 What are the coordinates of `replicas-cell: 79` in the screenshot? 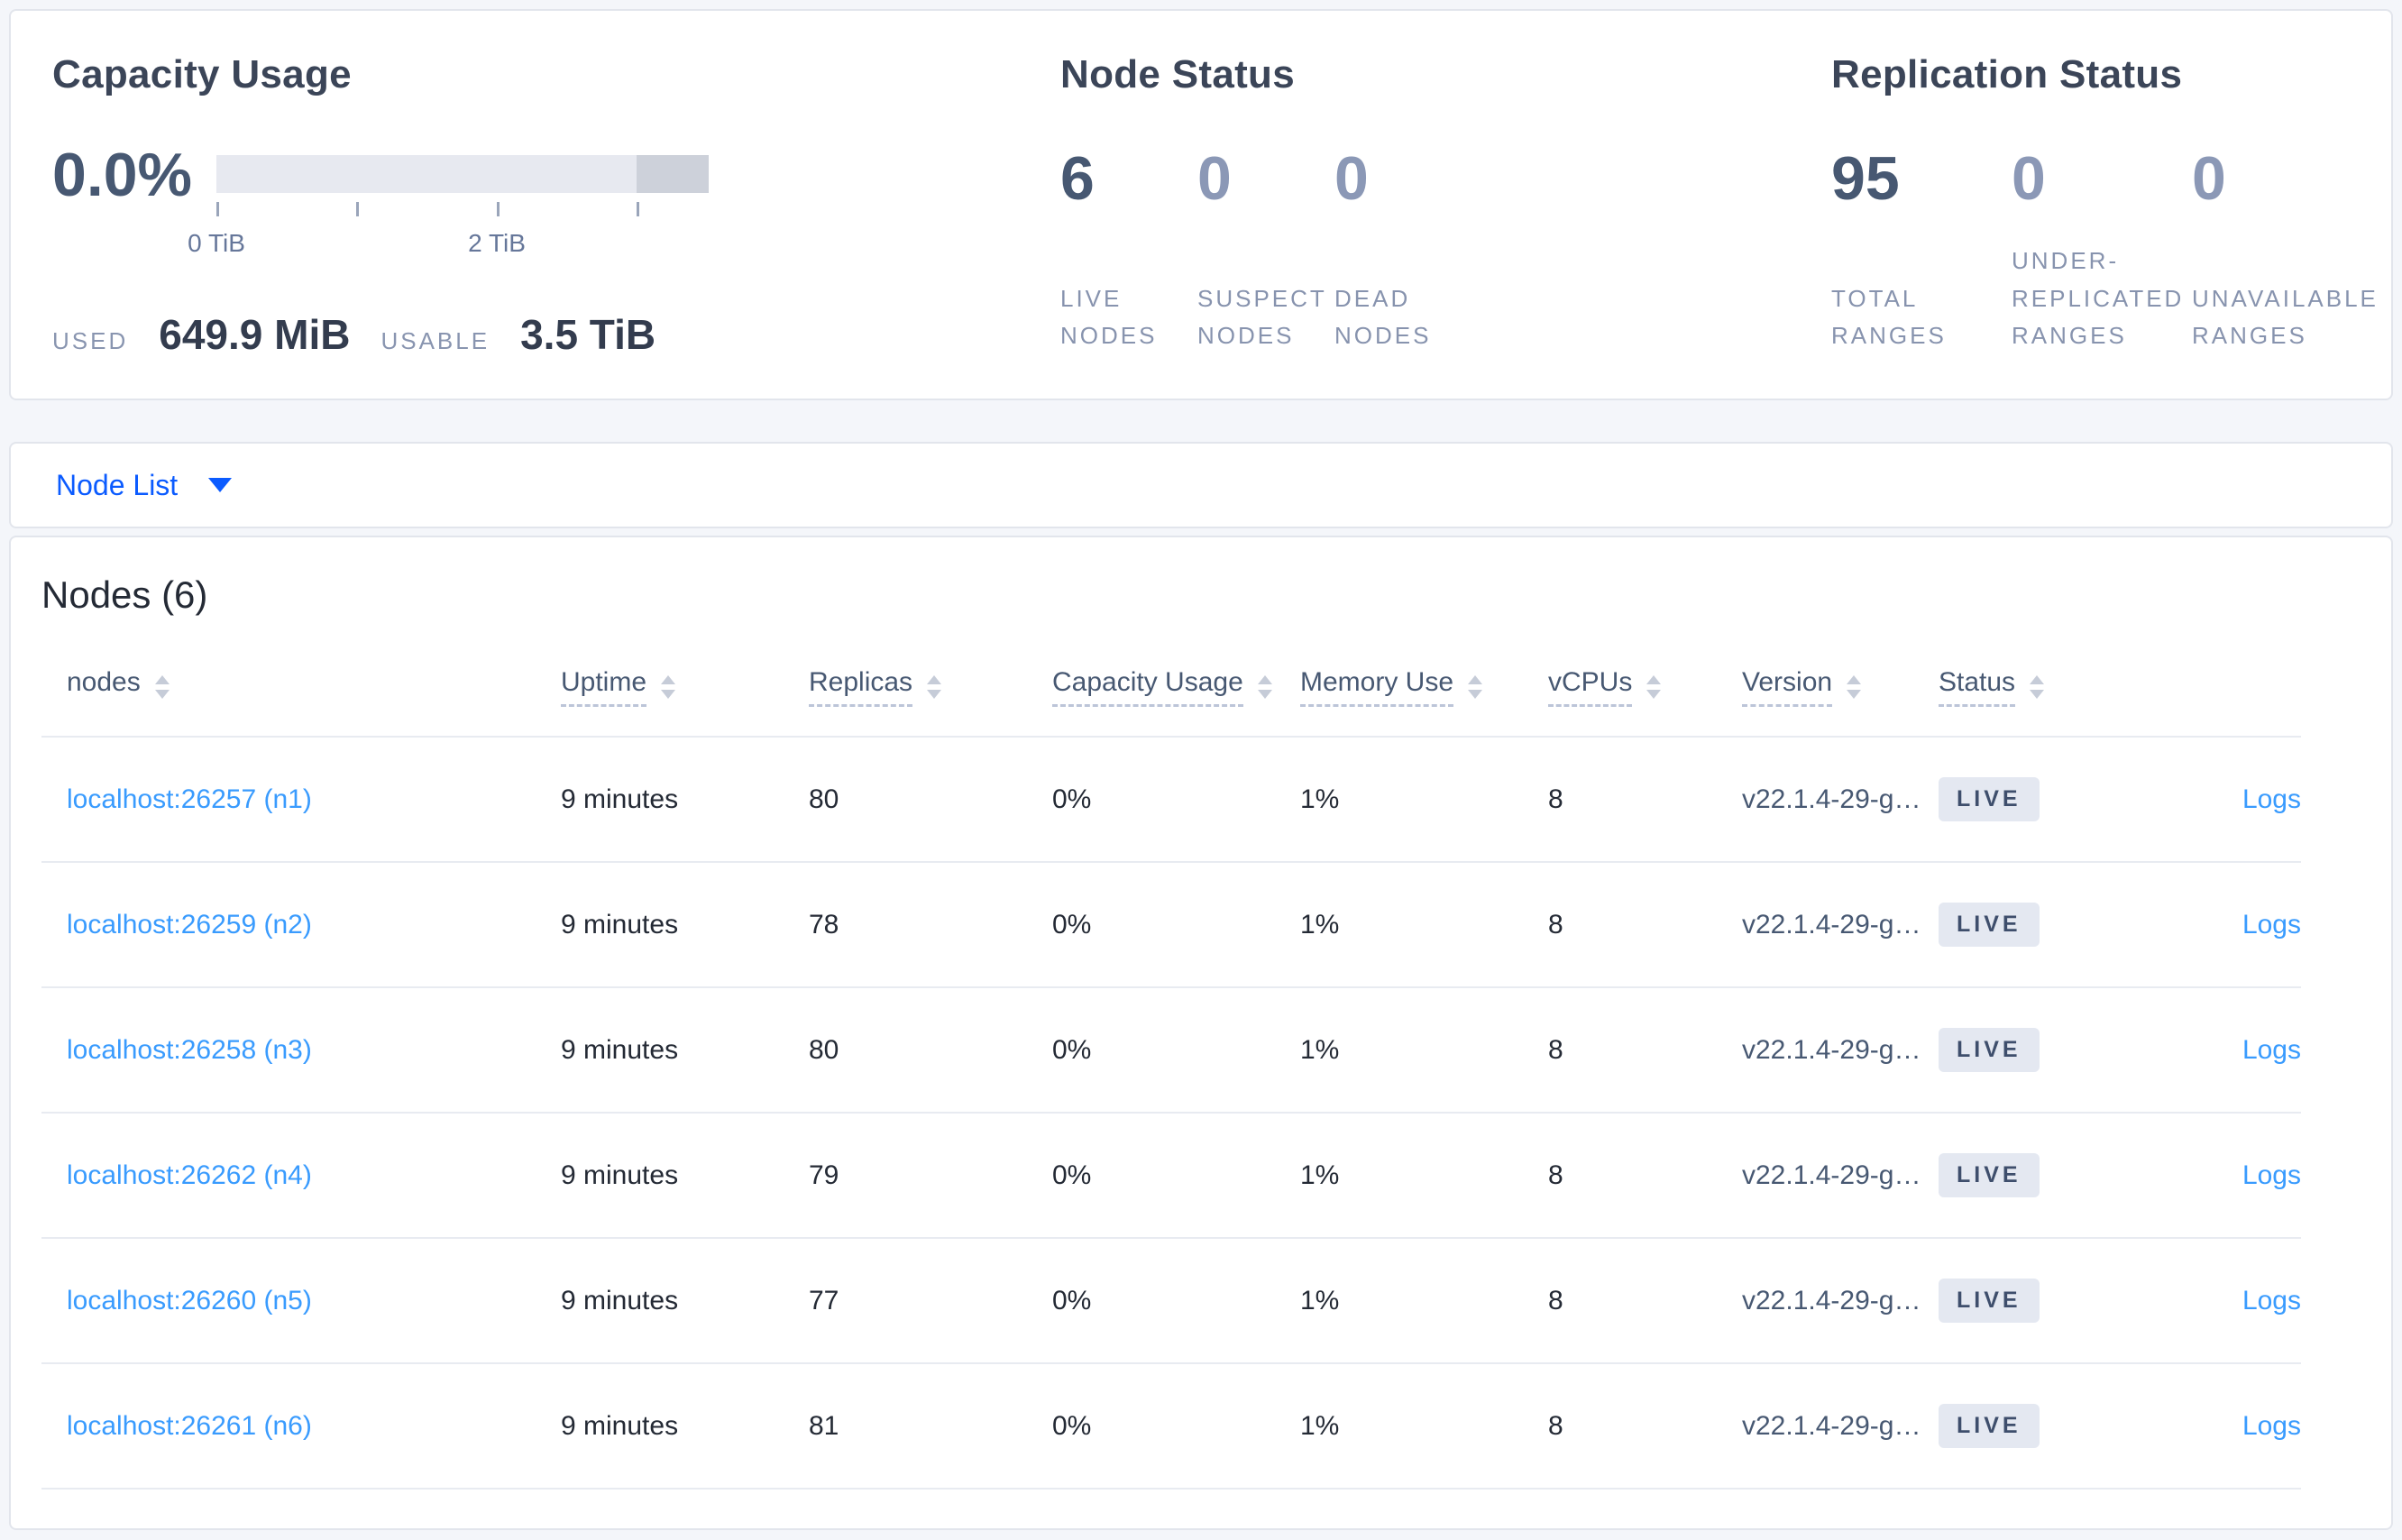 It's located at (824, 1175).